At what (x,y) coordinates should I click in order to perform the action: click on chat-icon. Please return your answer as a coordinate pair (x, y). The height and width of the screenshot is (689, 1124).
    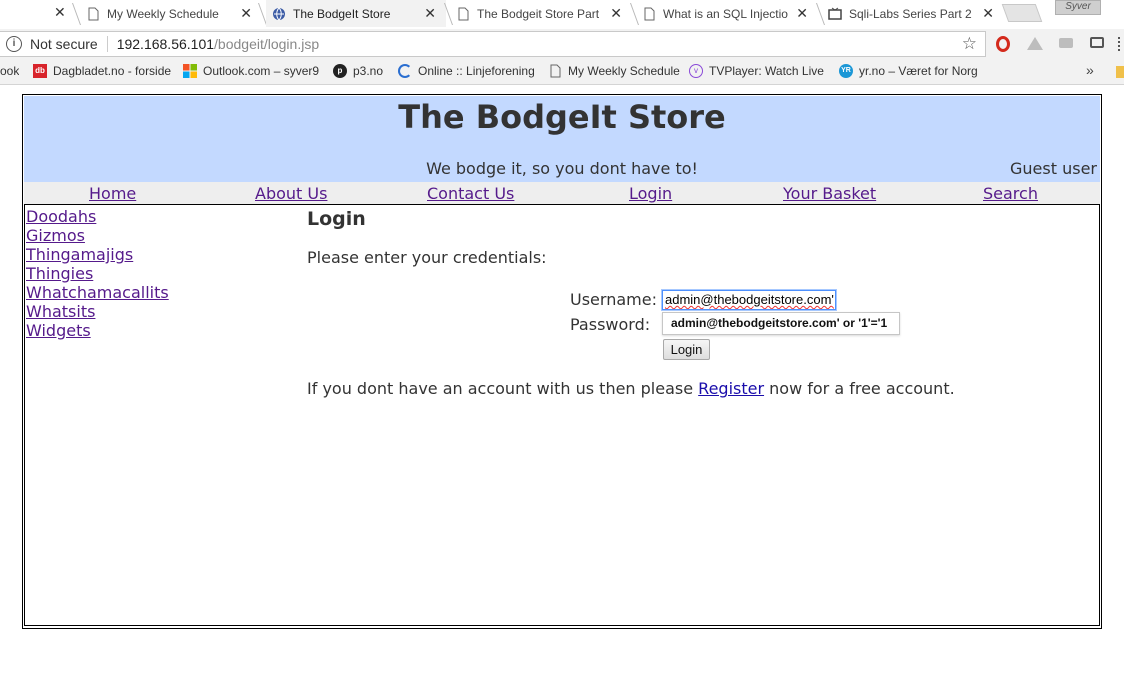
    Looking at the image, I should click on (1066, 43).